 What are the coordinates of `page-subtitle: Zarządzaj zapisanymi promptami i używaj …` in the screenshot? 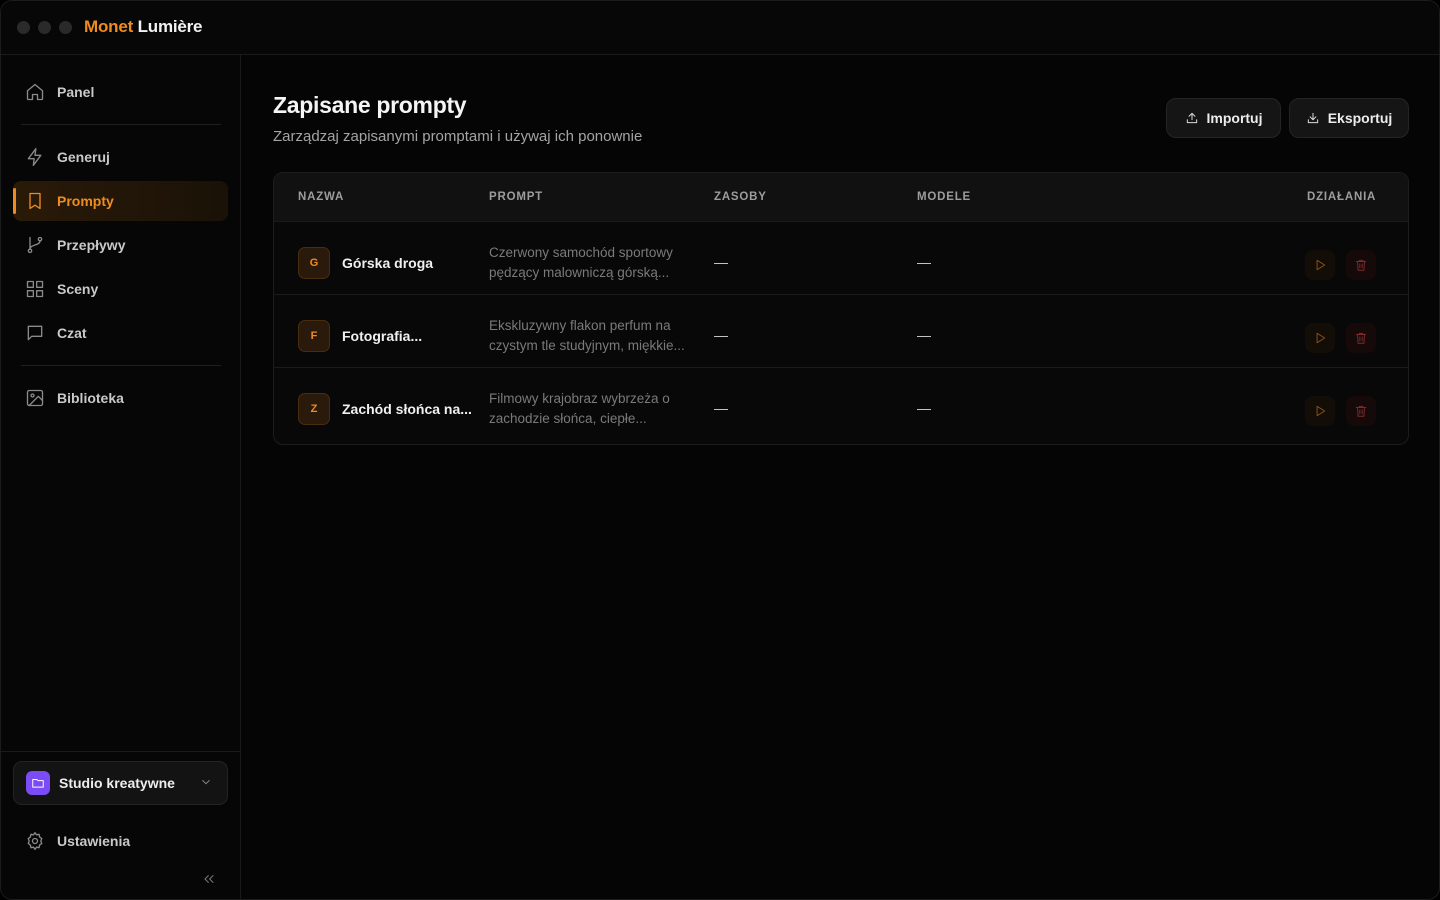 It's located at (458, 136).